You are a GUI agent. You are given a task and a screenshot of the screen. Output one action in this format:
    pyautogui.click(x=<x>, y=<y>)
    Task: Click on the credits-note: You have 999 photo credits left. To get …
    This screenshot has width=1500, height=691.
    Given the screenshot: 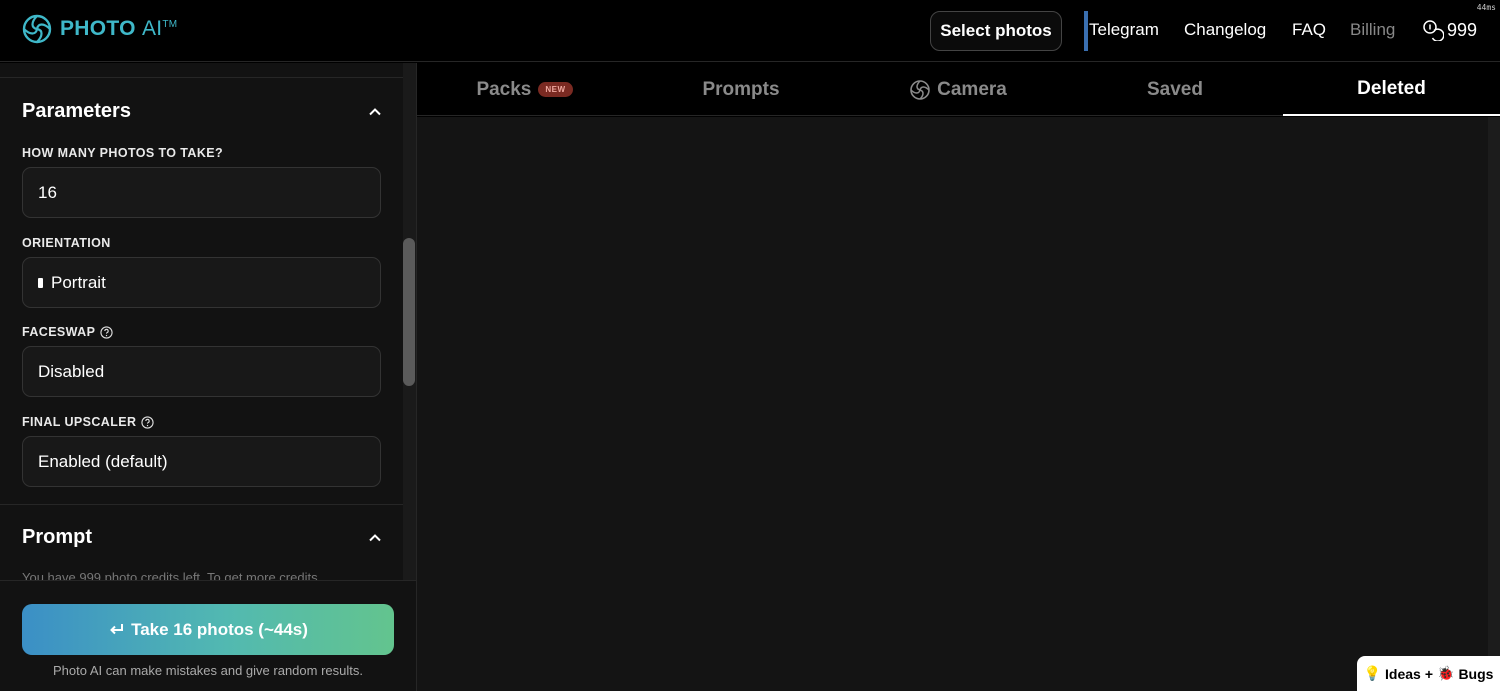 What is the action you would take?
    pyautogui.click(x=170, y=575)
    